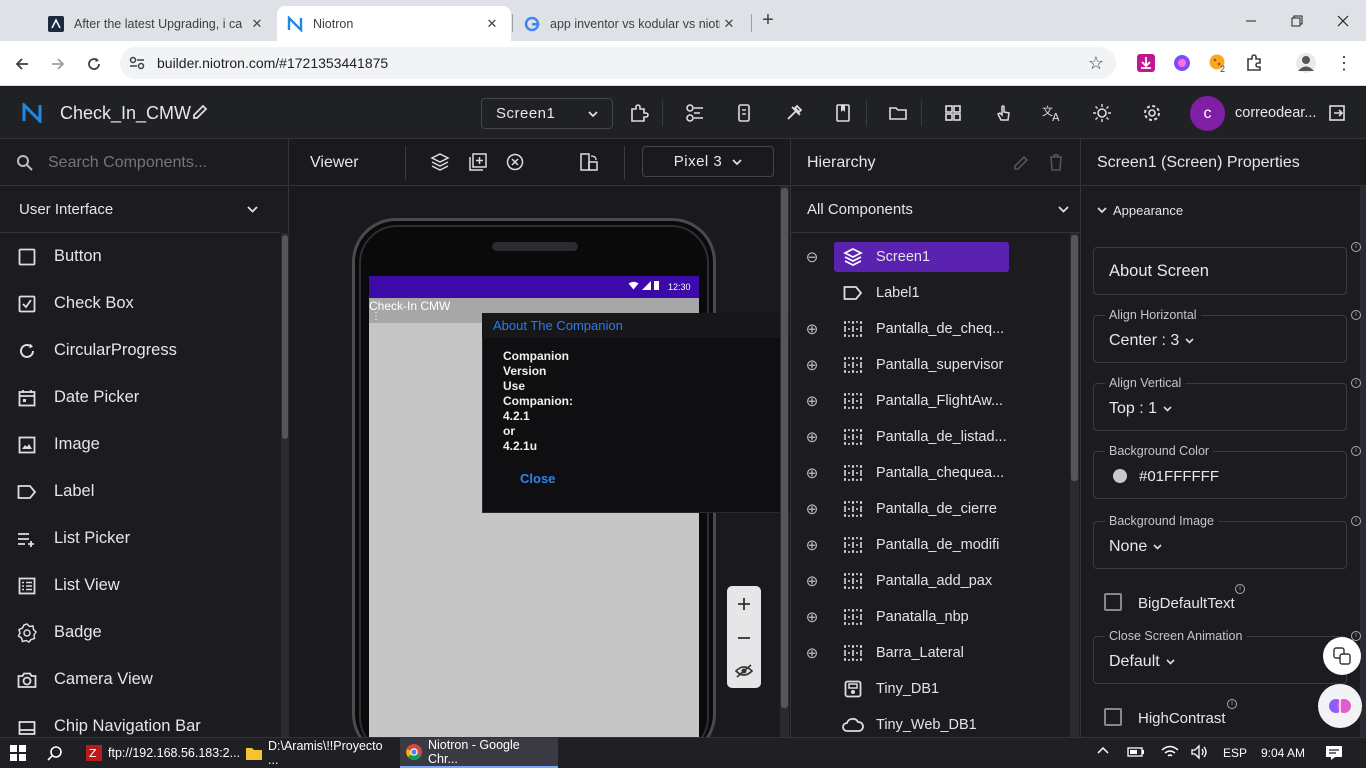 The height and width of the screenshot is (768, 1366). What do you see at coordinates (94, 64) in the screenshot?
I see `reload-icon` at bounding box center [94, 64].